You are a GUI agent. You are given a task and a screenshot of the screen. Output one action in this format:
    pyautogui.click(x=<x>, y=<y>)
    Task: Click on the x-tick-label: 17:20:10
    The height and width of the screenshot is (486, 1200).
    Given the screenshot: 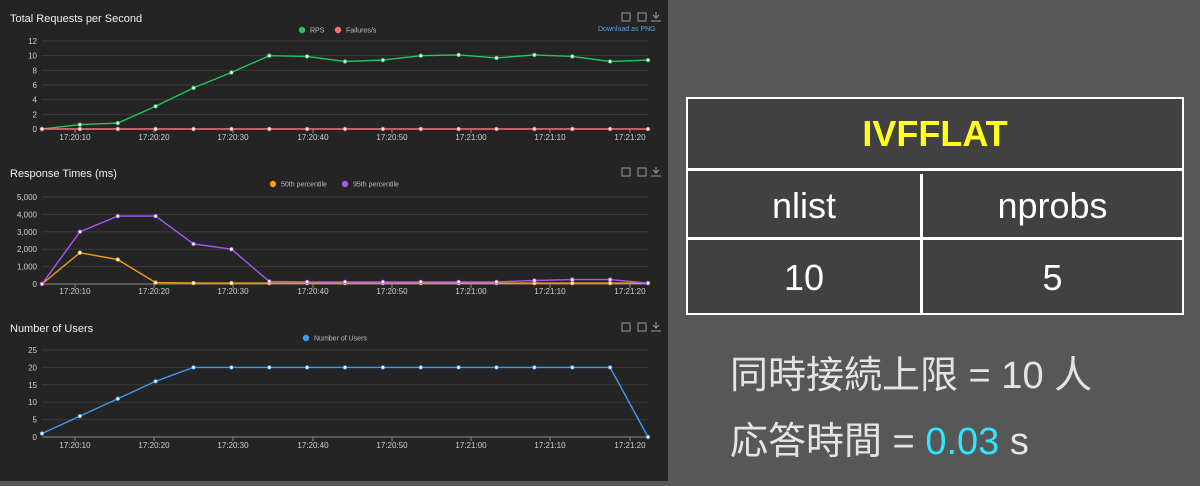 What is the action you would take?
    pyautogui.click(x=75, y=445)
    